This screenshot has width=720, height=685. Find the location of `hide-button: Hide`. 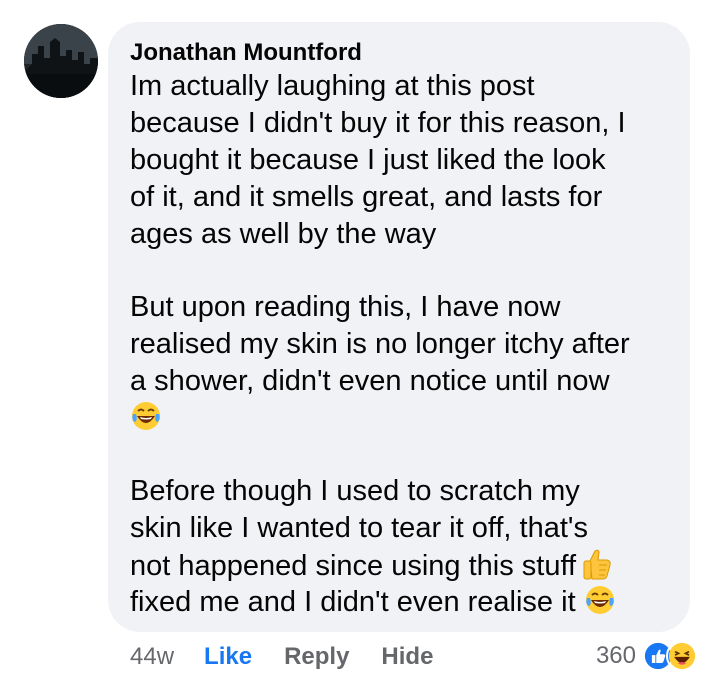

hide-button: Hide is located at coordinates (407, 657).